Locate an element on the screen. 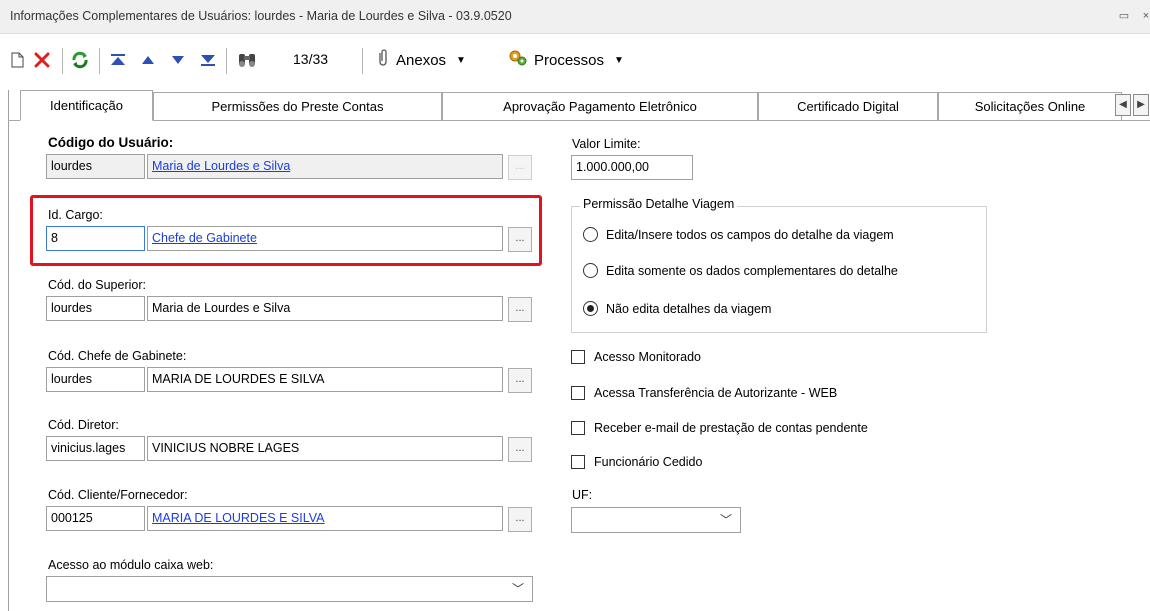 This screenshot has height=611, width=1150. tab-label: Aprovação Pagamento Eletrônico is located at coordinates (600, 106).